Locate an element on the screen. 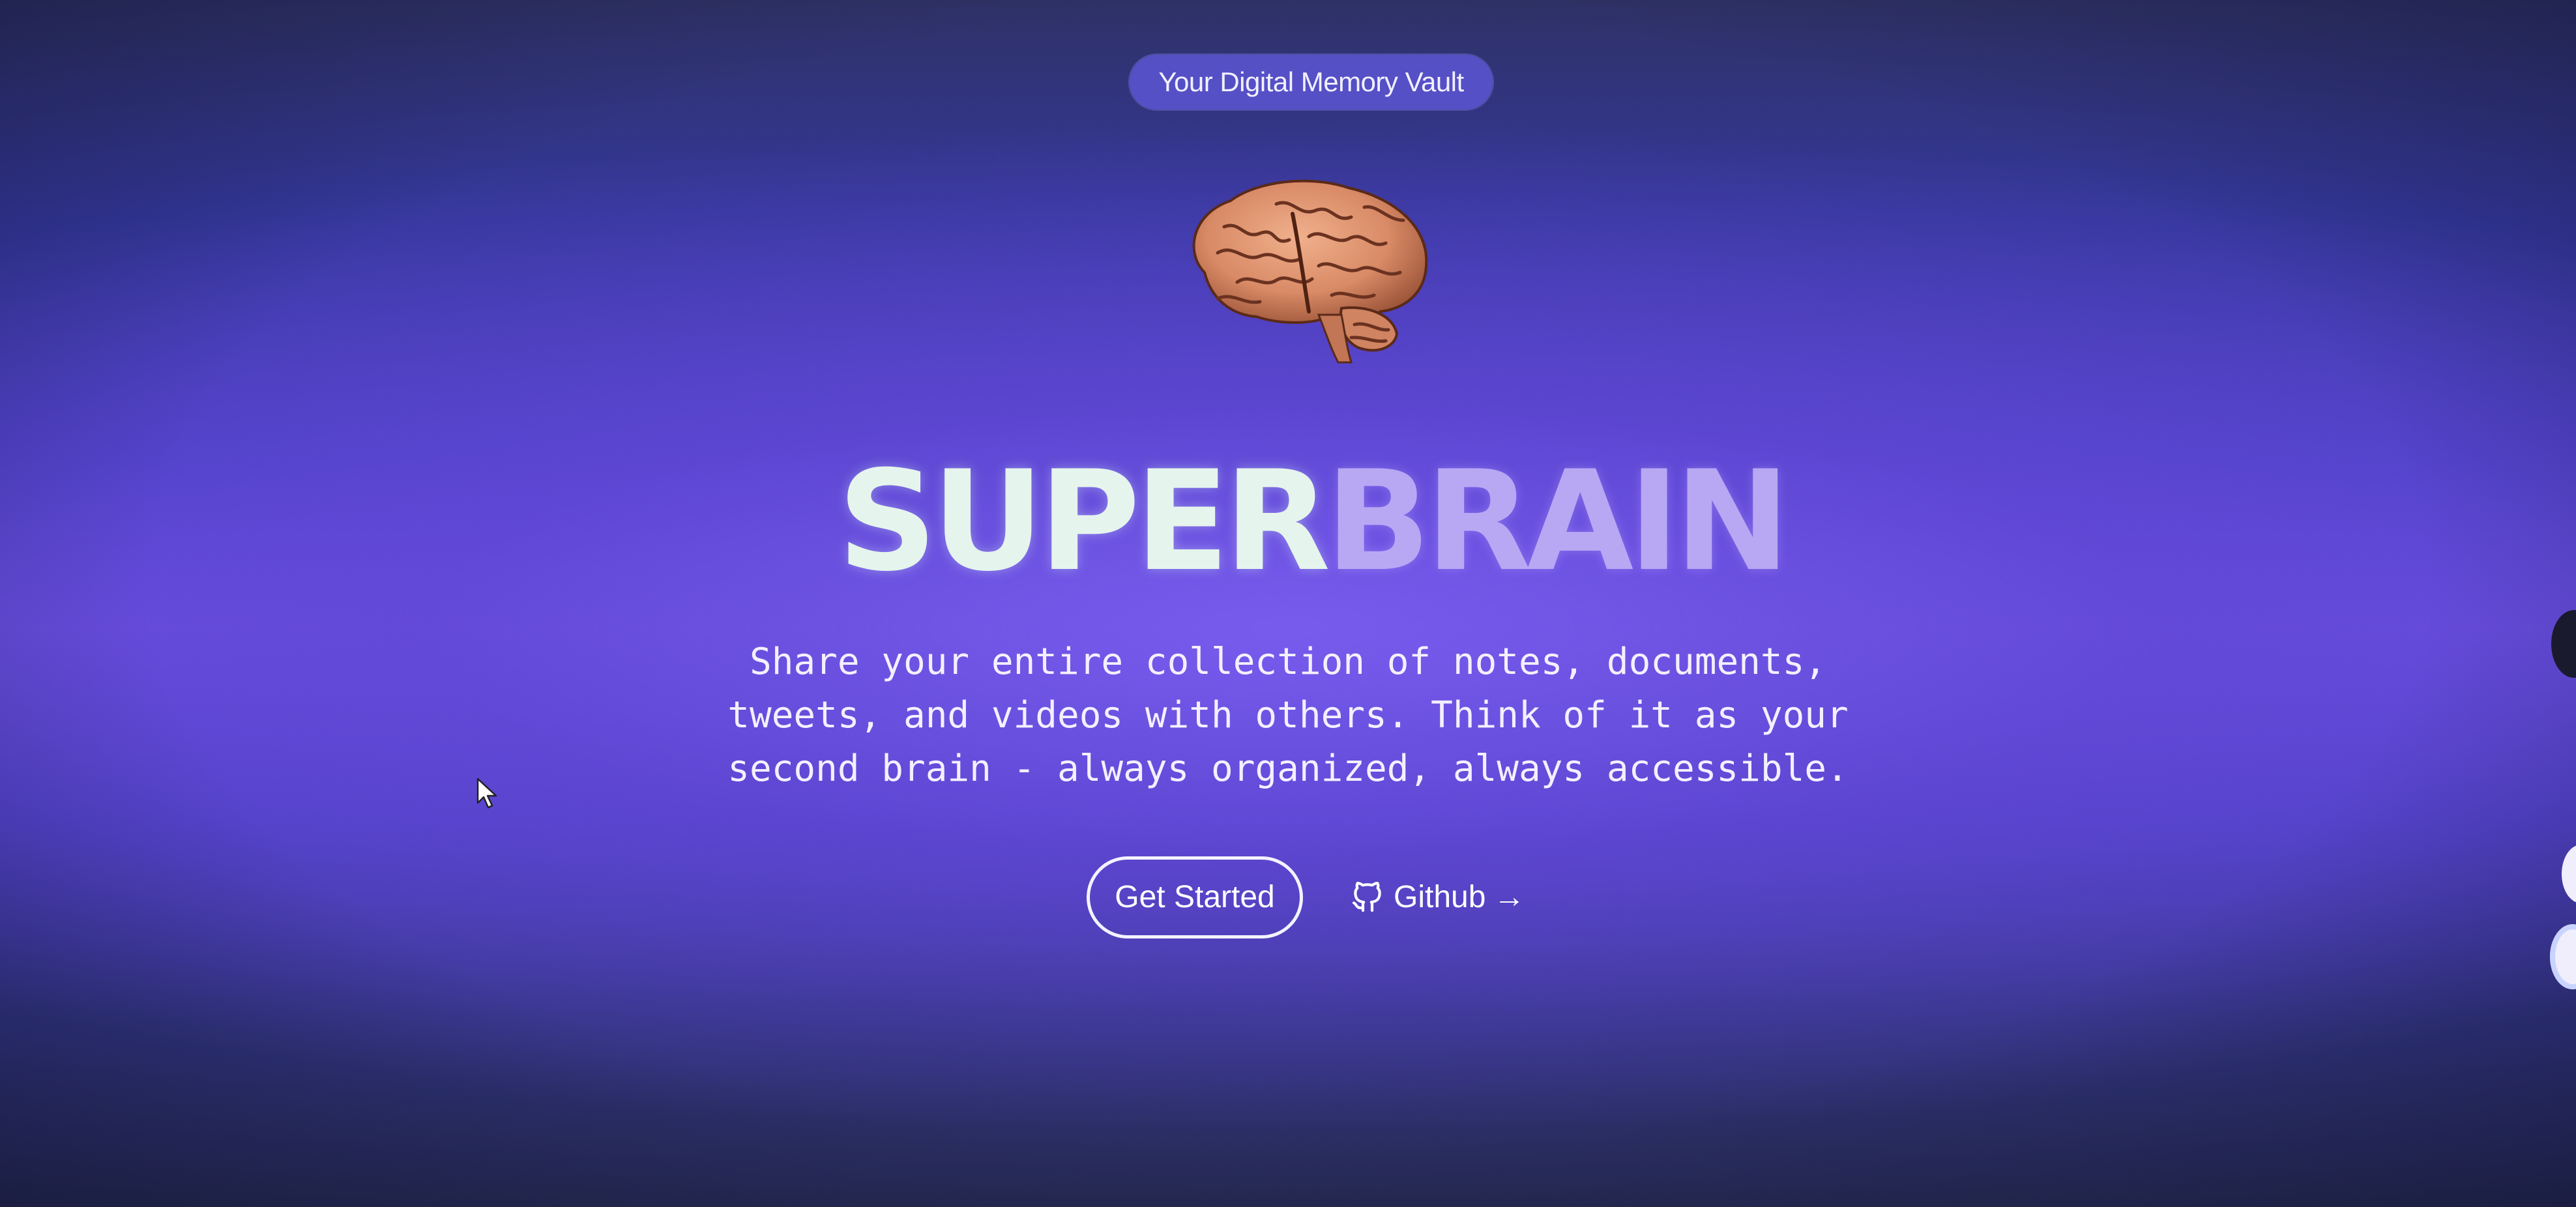  github-label: Github is located at coordinates (1440, 897).